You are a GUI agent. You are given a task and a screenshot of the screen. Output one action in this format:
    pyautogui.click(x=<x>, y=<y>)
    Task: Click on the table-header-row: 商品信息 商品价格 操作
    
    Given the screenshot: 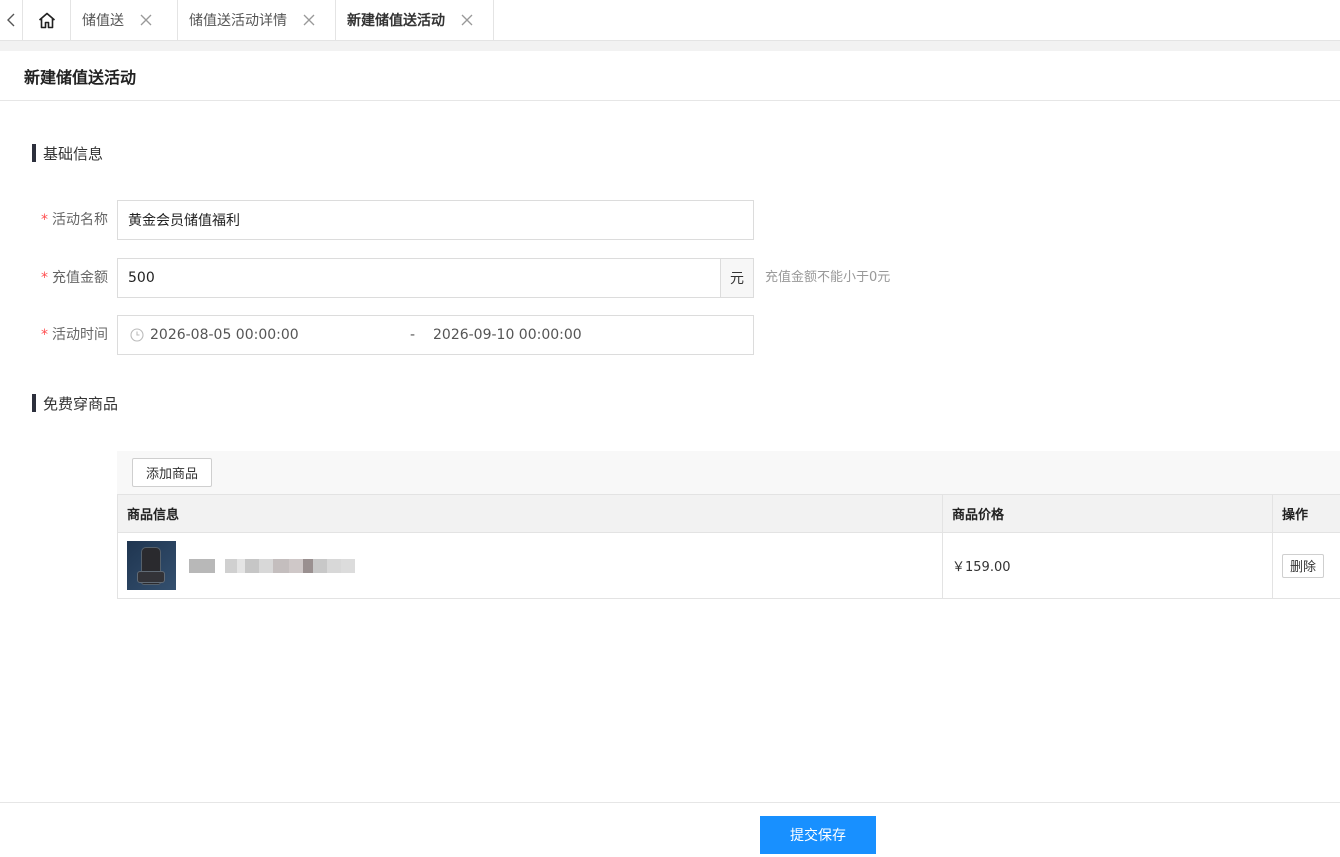 What is the action you would take?
    pyautogui.click(x=728, y=513)
    